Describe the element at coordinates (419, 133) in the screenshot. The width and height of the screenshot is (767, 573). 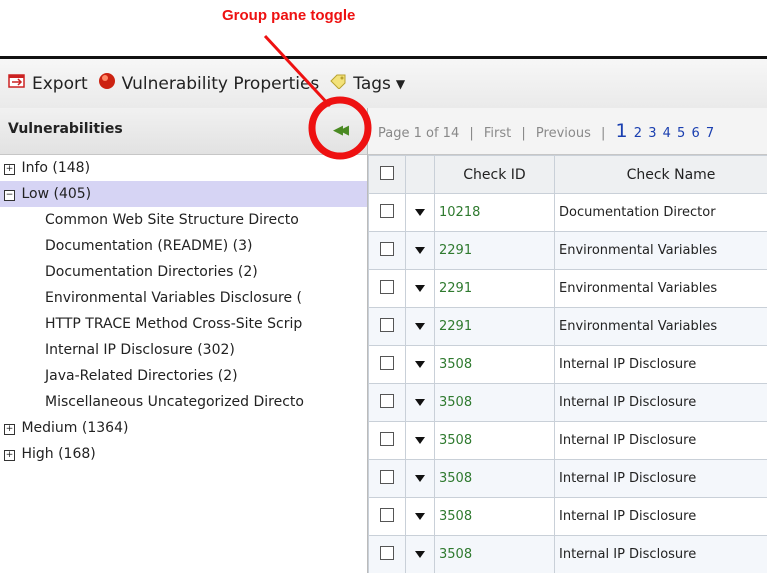
I see `page-indicator: Page 1 of 14` at that location.